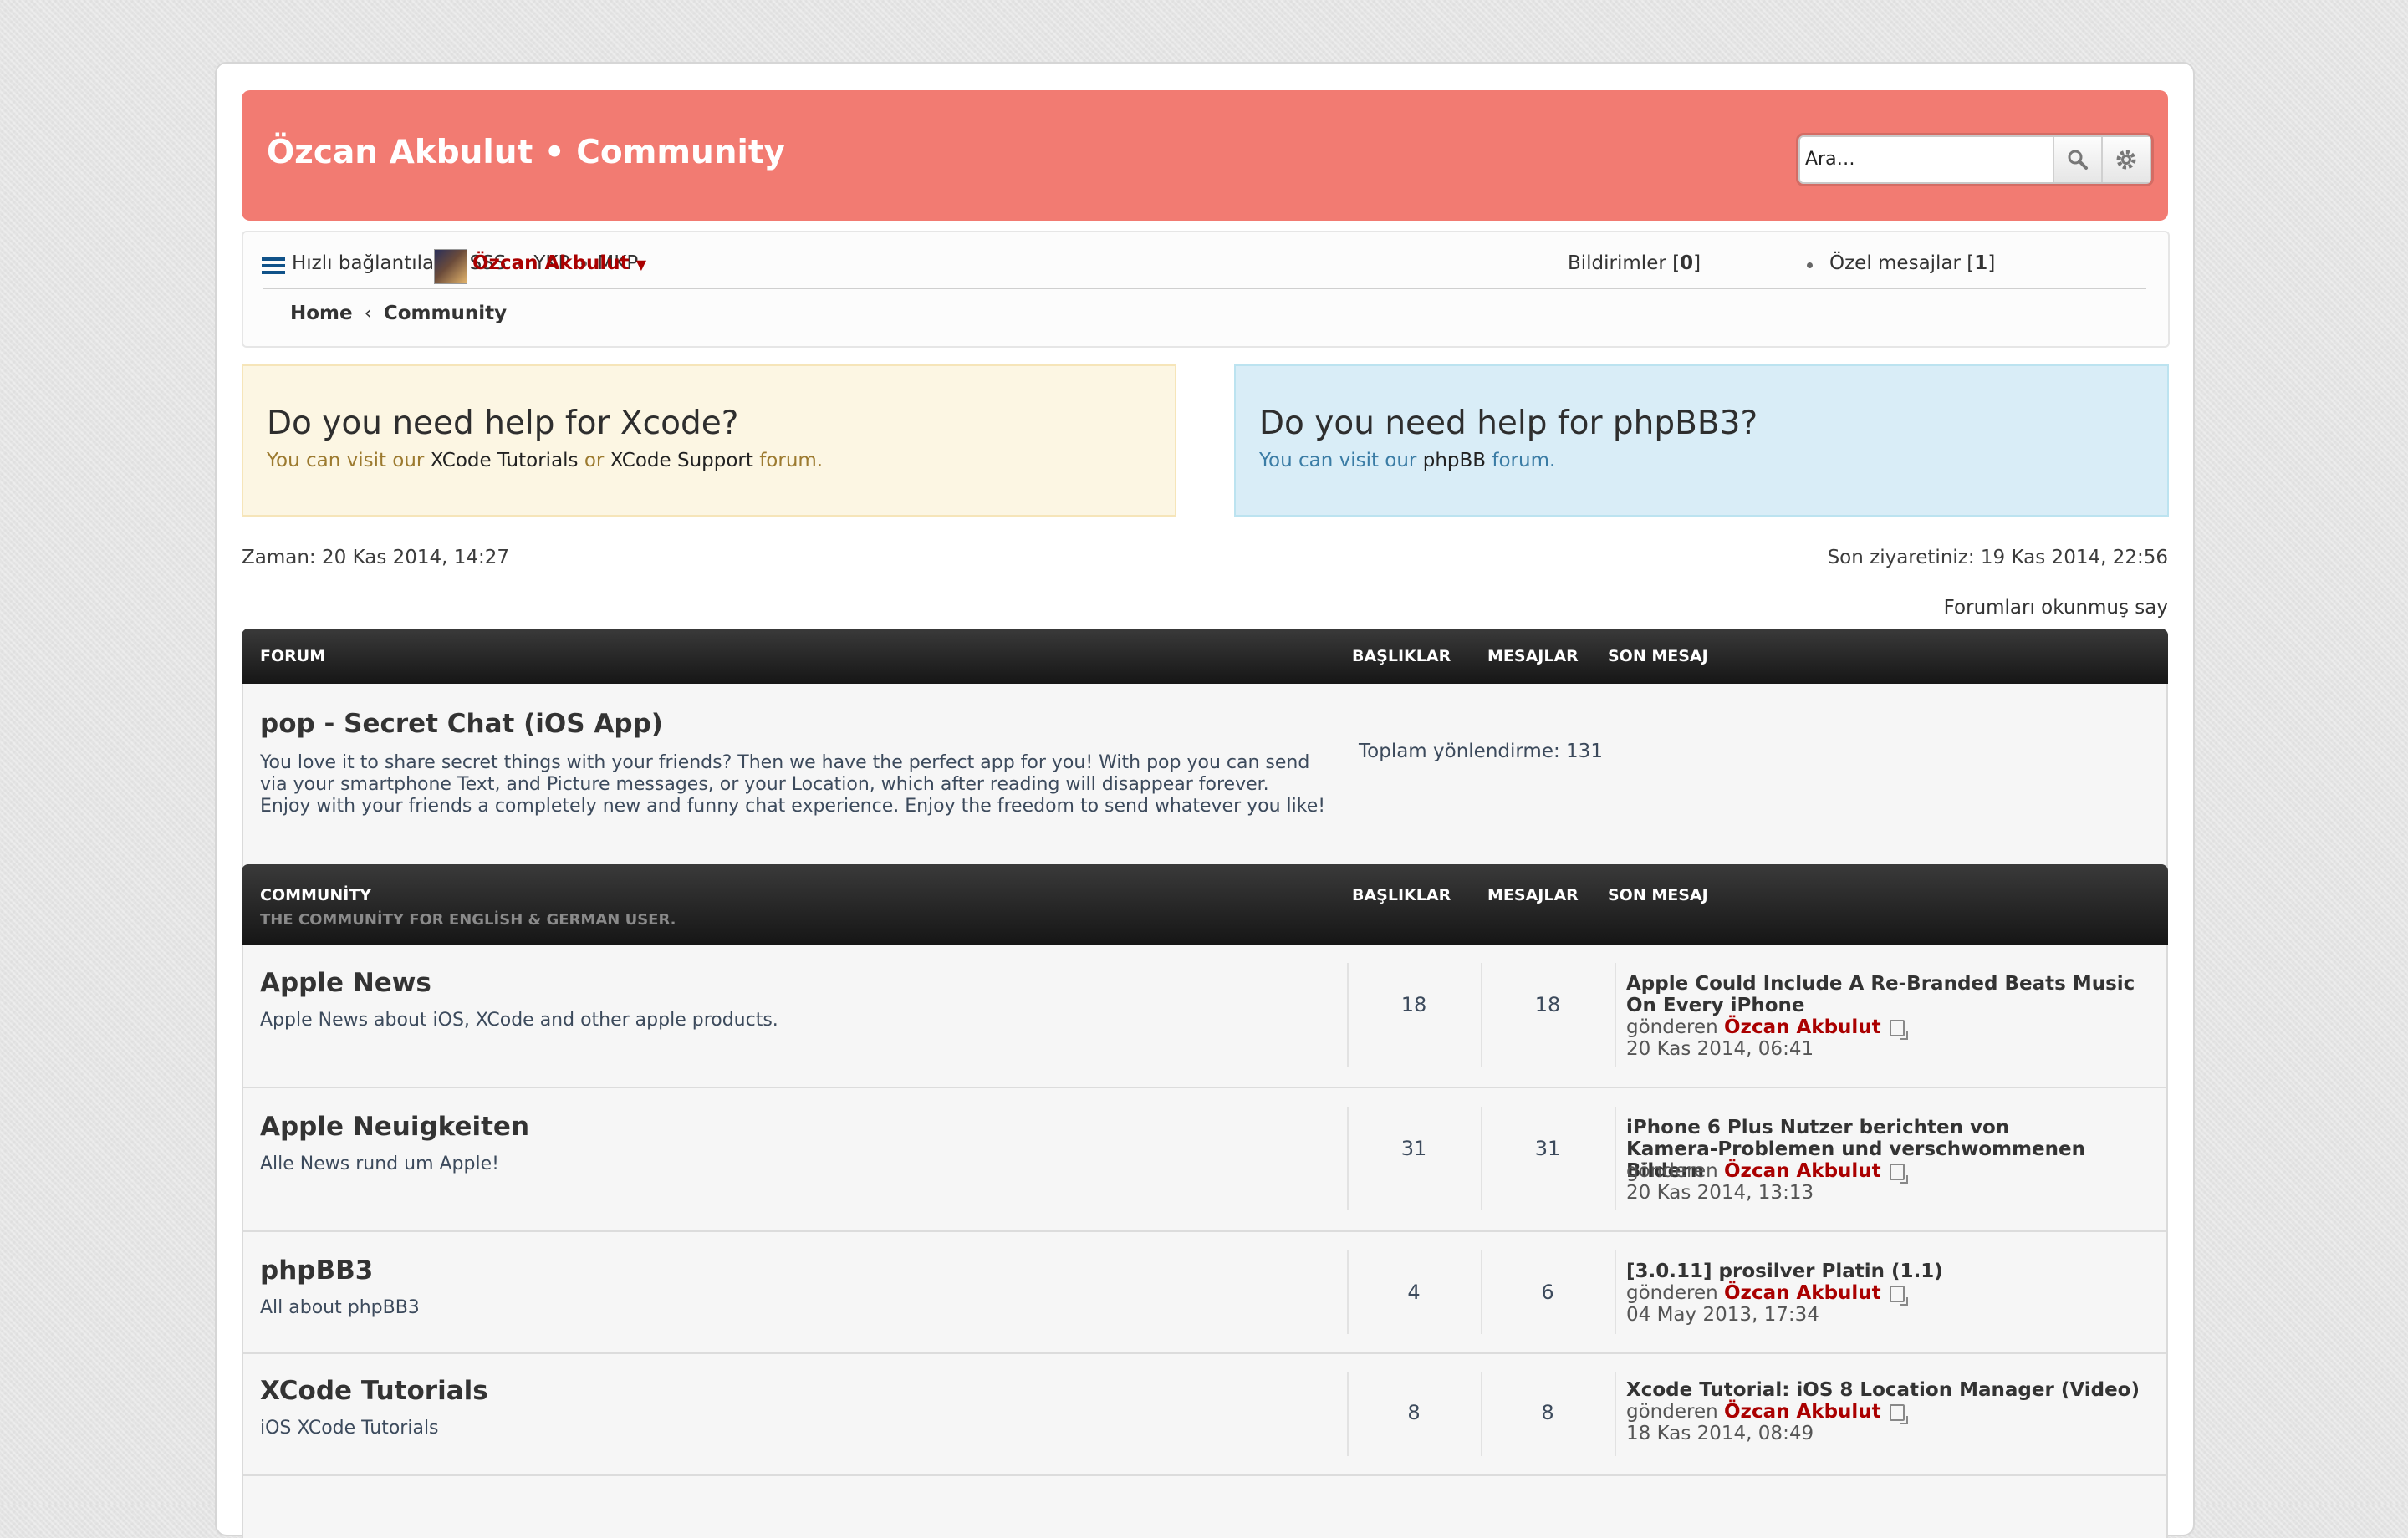  Describe the element at coordinates (1414, 1413) in the screenshot. I see `topics-count: 8` at that location.